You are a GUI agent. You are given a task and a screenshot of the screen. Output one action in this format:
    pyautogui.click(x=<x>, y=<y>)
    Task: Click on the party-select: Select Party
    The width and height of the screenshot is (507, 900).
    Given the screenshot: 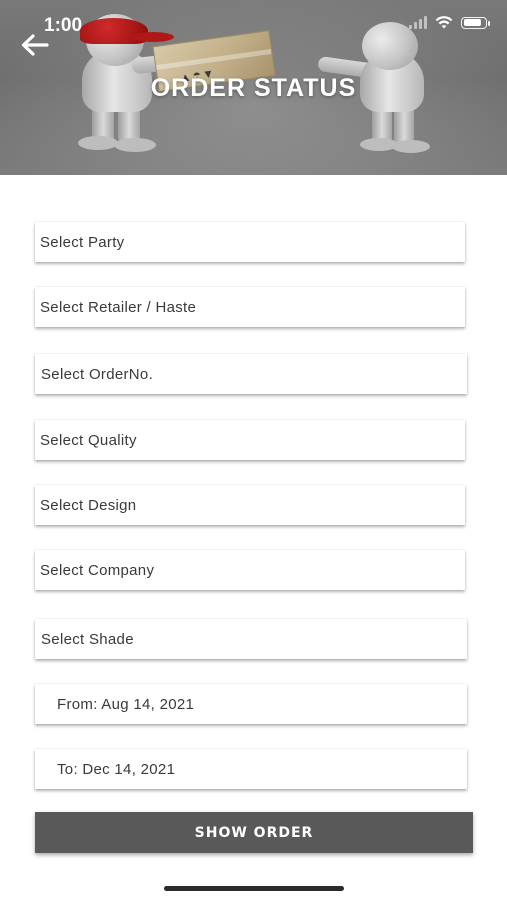 What is the action you would take?
    pyautogui.click(x=250, y=242)
    